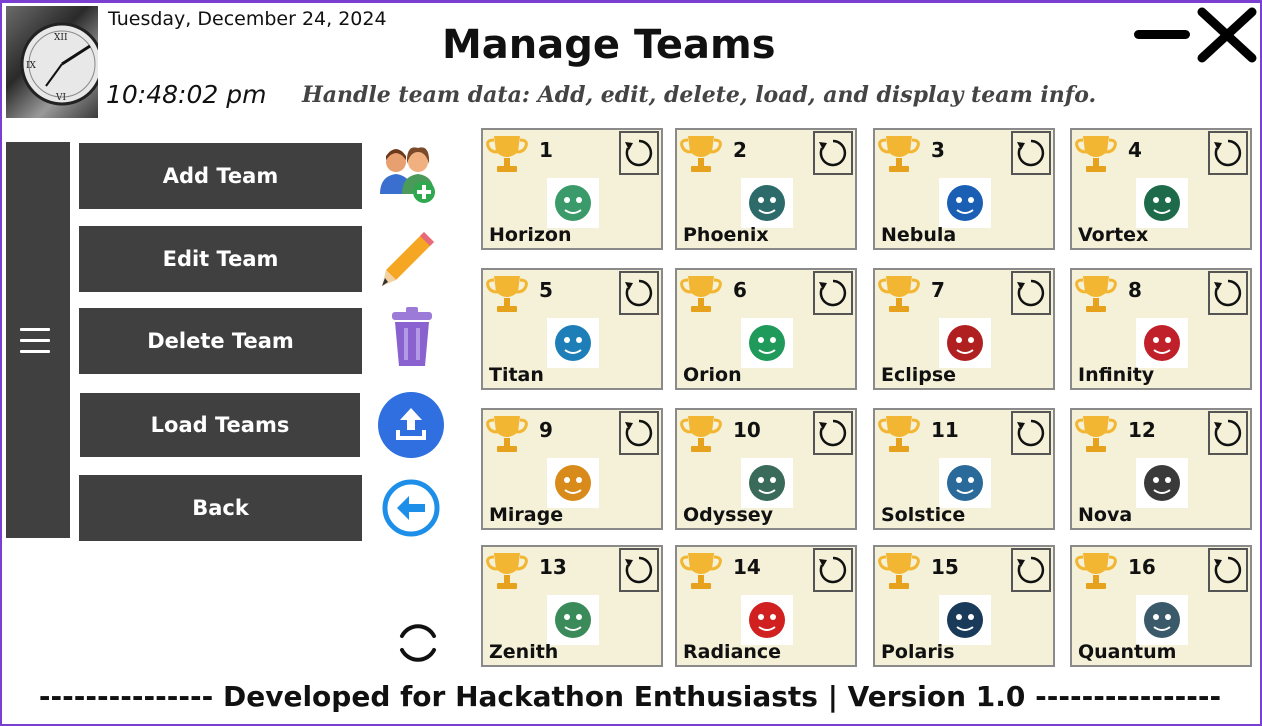  What do you see at coordinates (728, 515) in the screenshot?
I see `team-name: Odyssey` at bounding box center [728, 515].